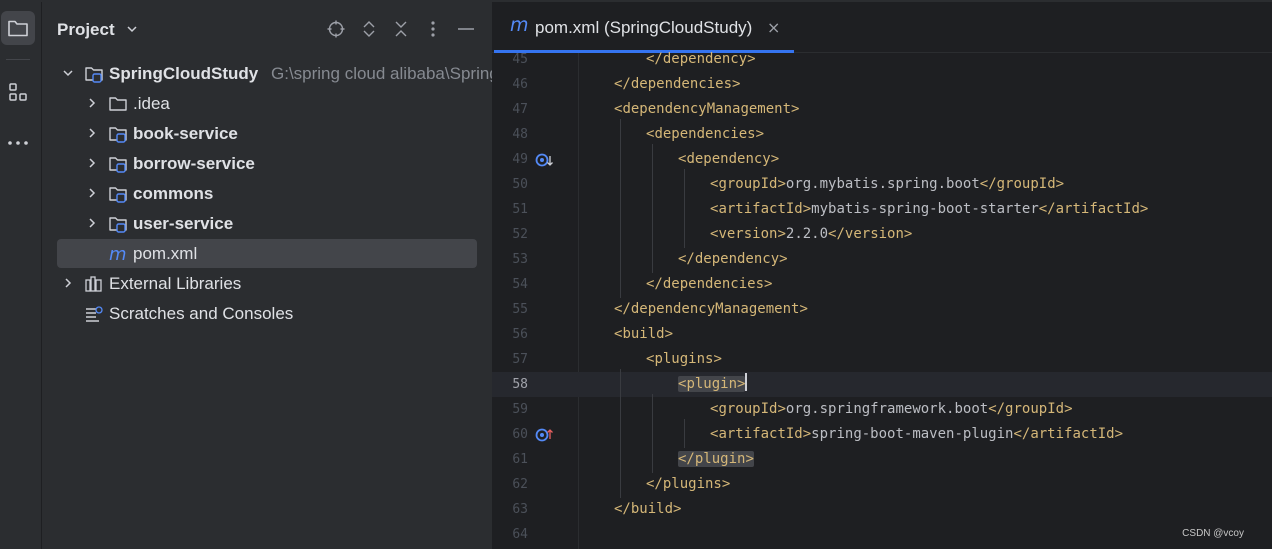 The image size is (1272, 549). I want to click on more-tools-button, so click(18, 143).